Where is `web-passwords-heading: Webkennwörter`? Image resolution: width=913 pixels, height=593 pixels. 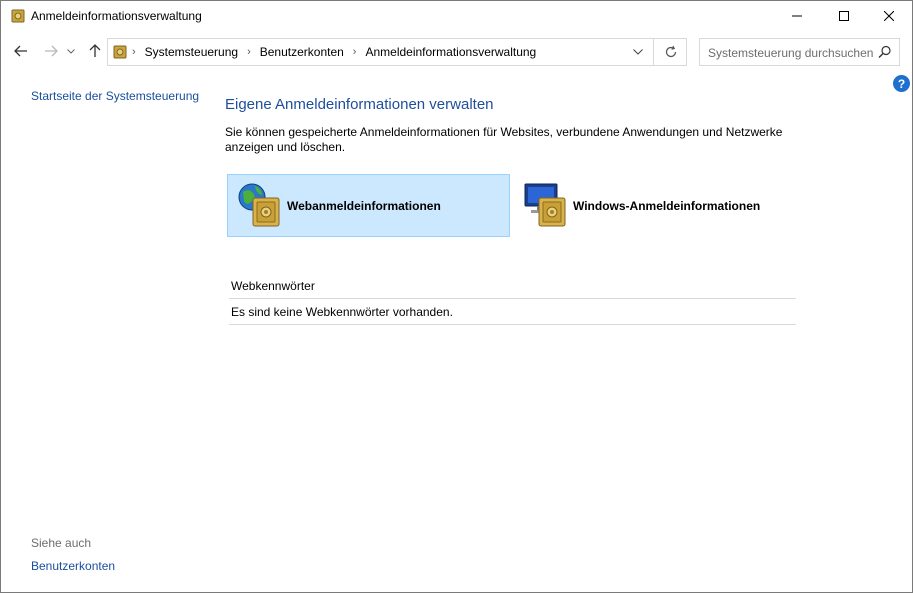
web-passwords-heading: Webkennwörter is located at coordinates (273, 286).